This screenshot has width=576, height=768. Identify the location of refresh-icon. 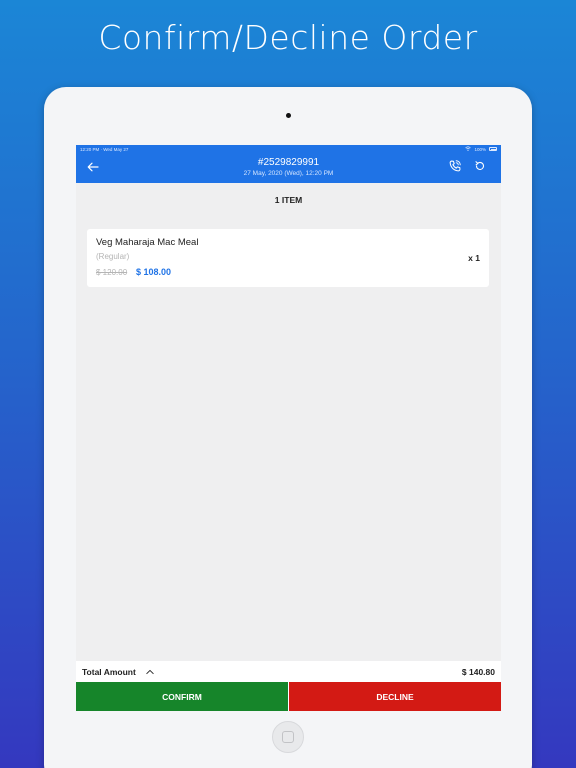
(480, 168).